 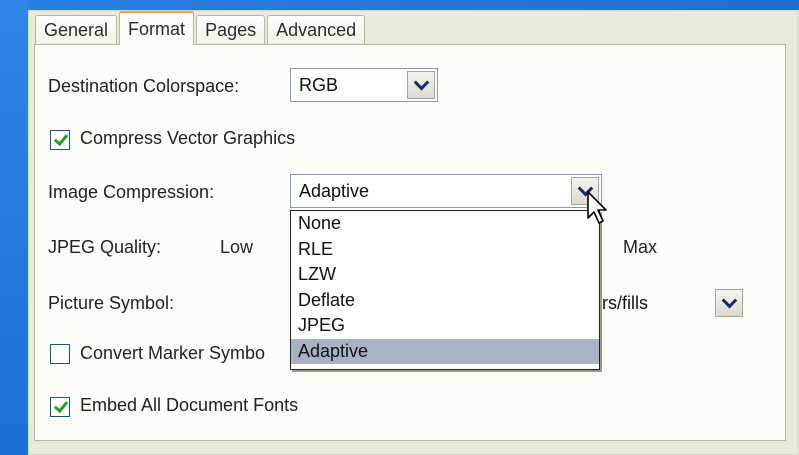 What do you see at coordinates (334, 190) in the screenshot?
I see `image-compression-value: Adaptive` at bounding box center [334, 190].